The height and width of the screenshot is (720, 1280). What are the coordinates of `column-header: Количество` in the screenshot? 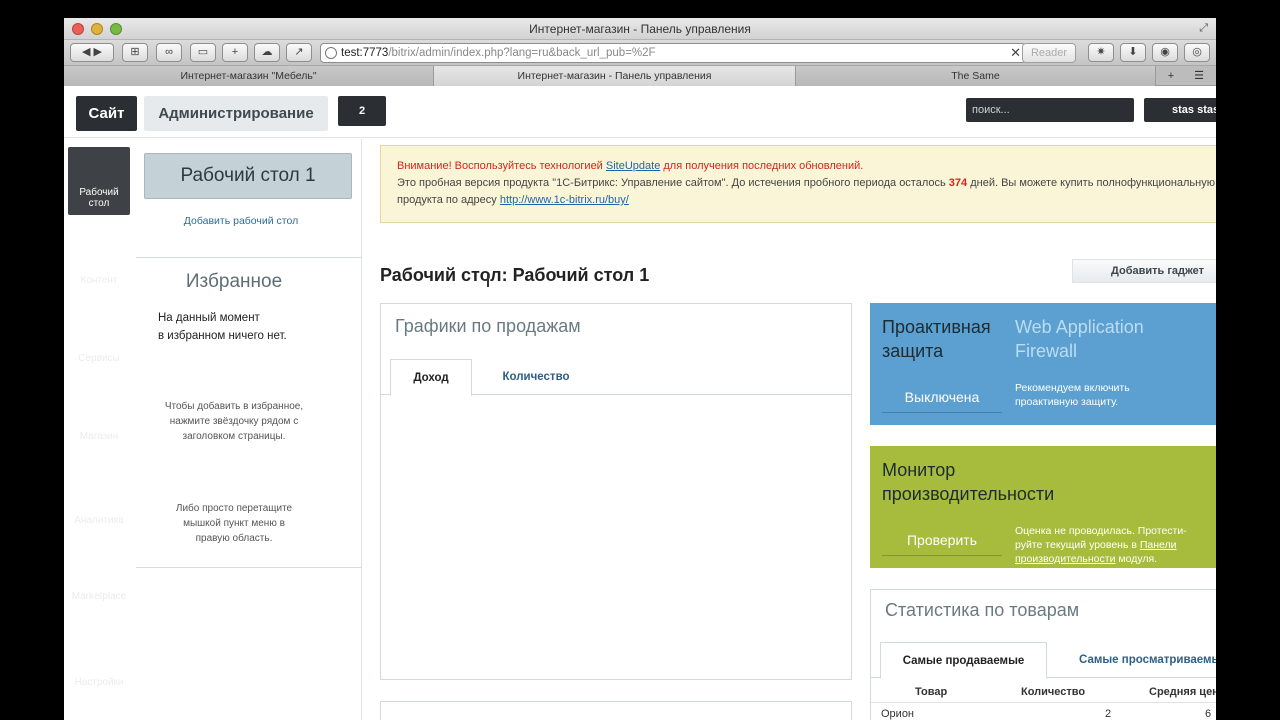 It's located at (1053, 692).